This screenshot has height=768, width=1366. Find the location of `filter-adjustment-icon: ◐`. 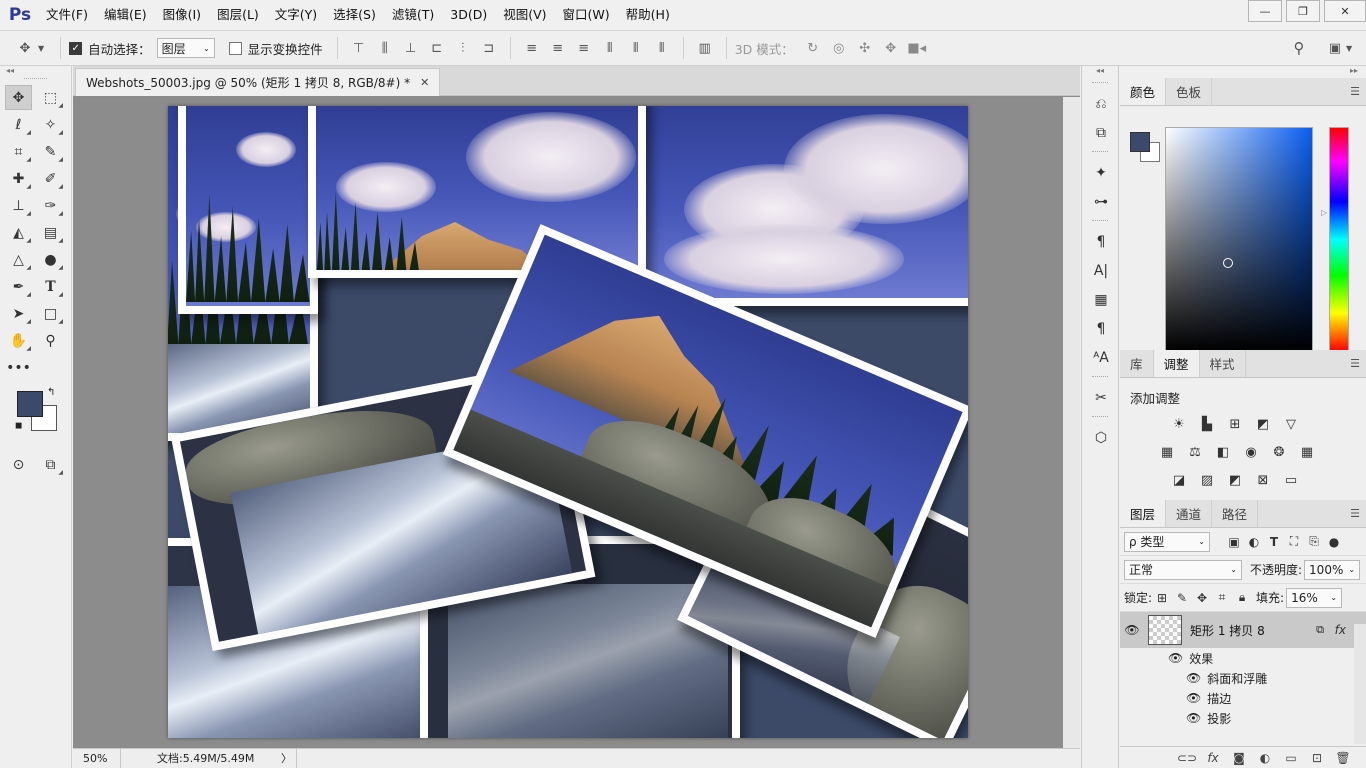

filter-adjustment-icon: ◐ is located at coordinates (1254, 542).